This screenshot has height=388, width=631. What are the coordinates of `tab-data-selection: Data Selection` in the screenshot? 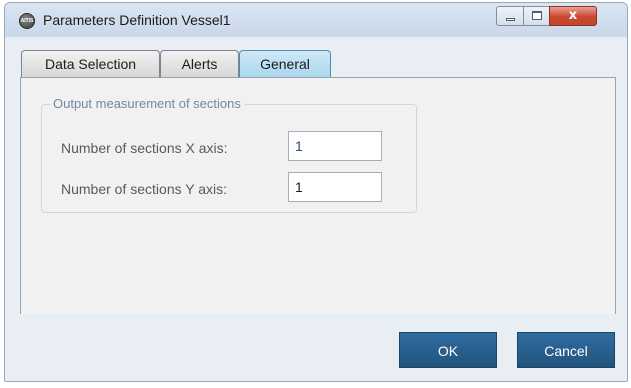 It's located at (90, 64).